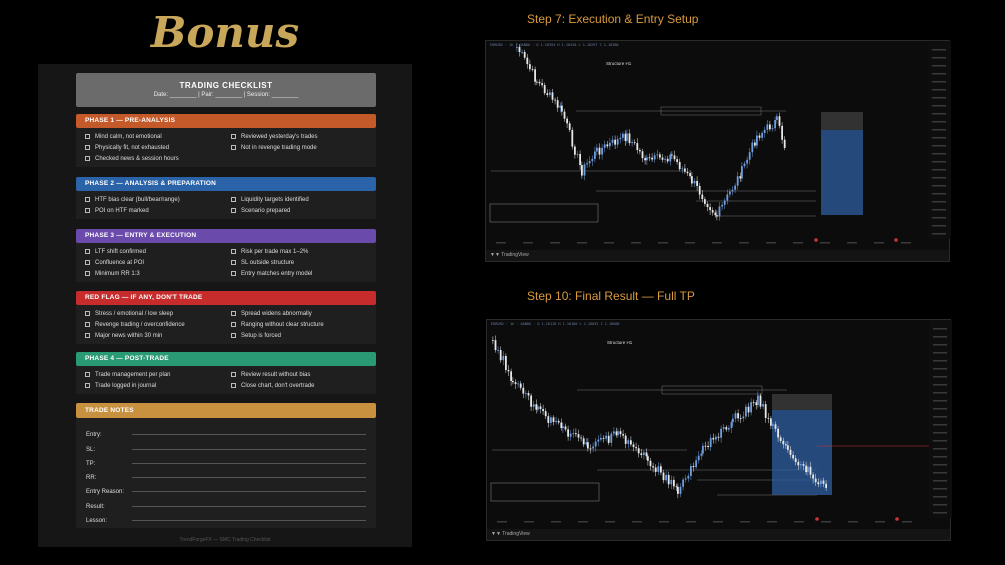 This screenshot has width=1005, height=565. Describe the element at coordinates (226, 502) in the screenshot. I see `note-field: Result:` at that location.